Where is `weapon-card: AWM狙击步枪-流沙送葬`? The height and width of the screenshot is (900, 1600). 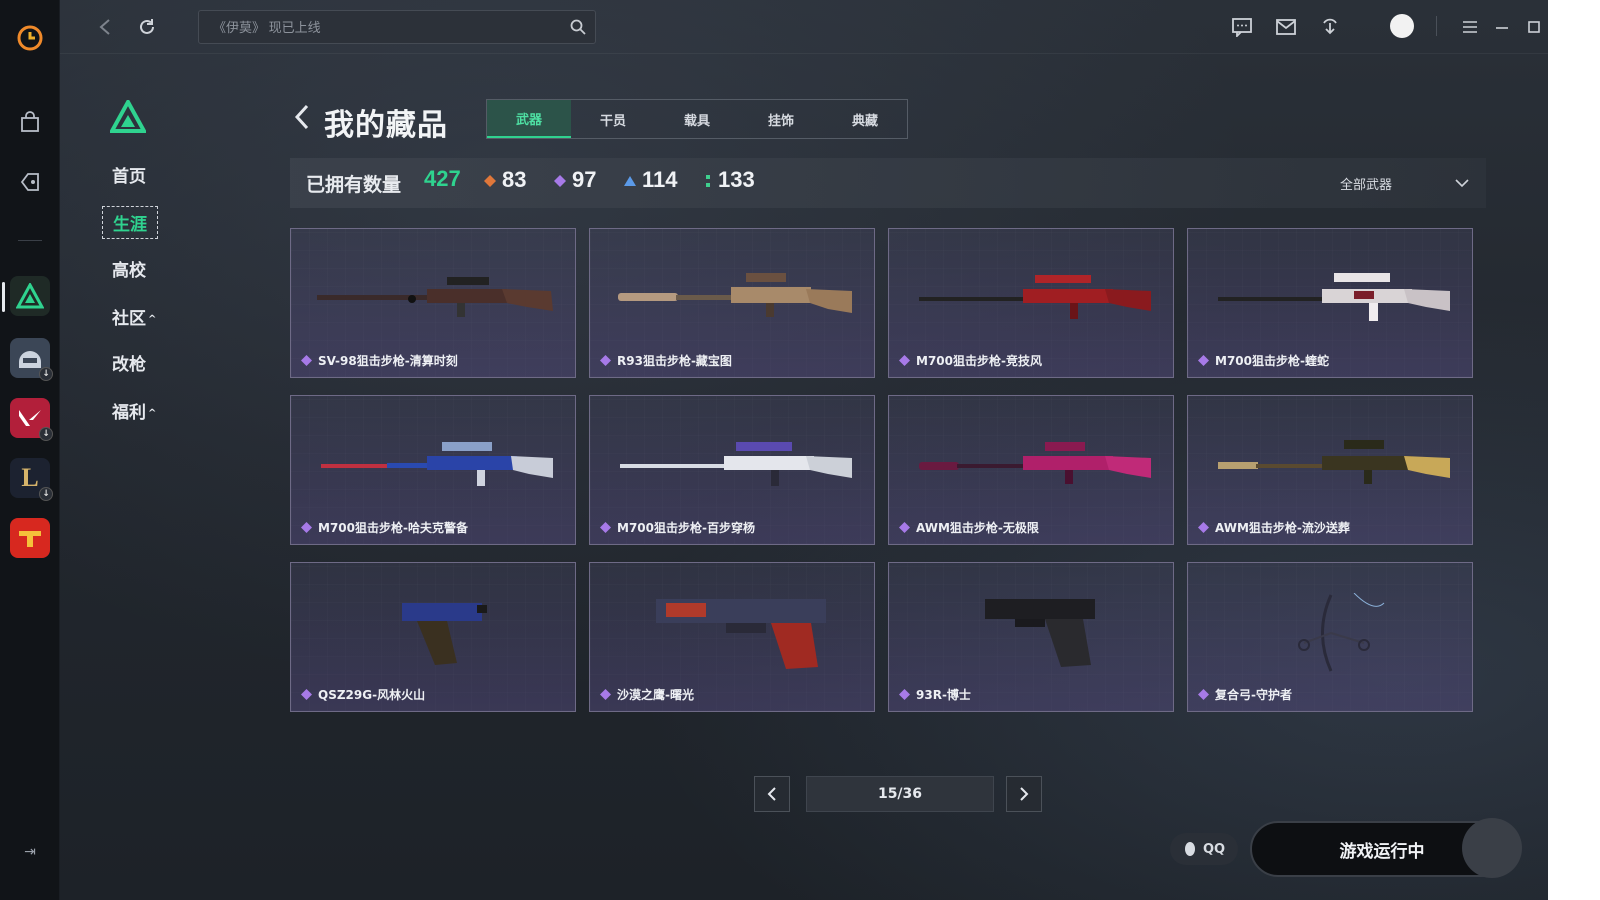
weapon-card: AWM狙击步枪-流沙送葬 is located at coordinates (1330, 470).